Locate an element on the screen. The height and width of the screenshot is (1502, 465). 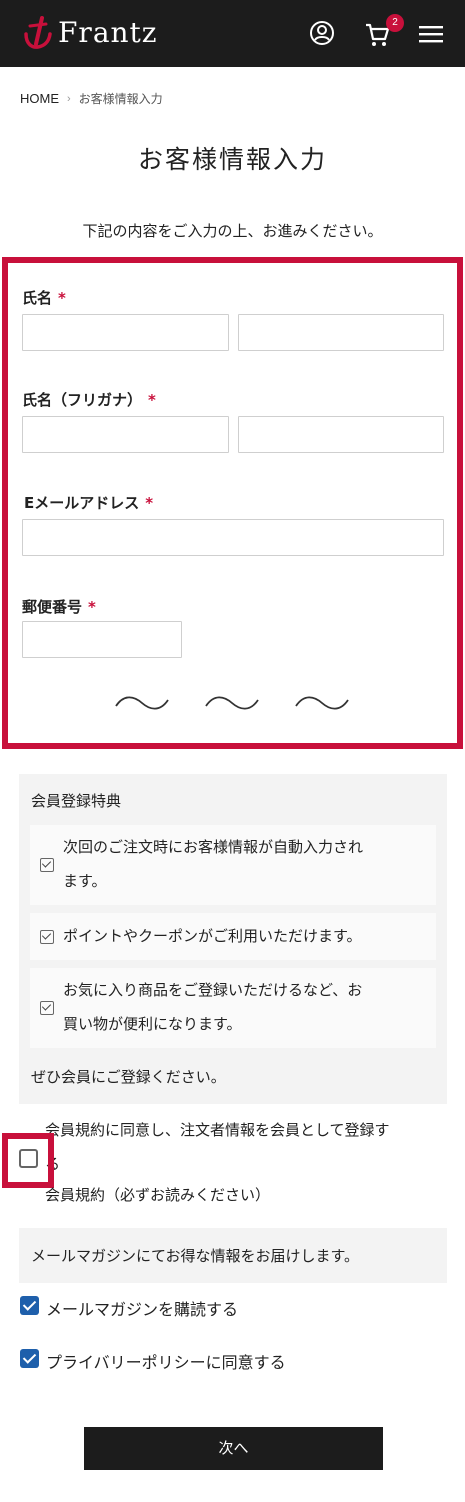
benefits-footer: ぜひ会員にご登録ください。 is located at coordinates (128, 1077).